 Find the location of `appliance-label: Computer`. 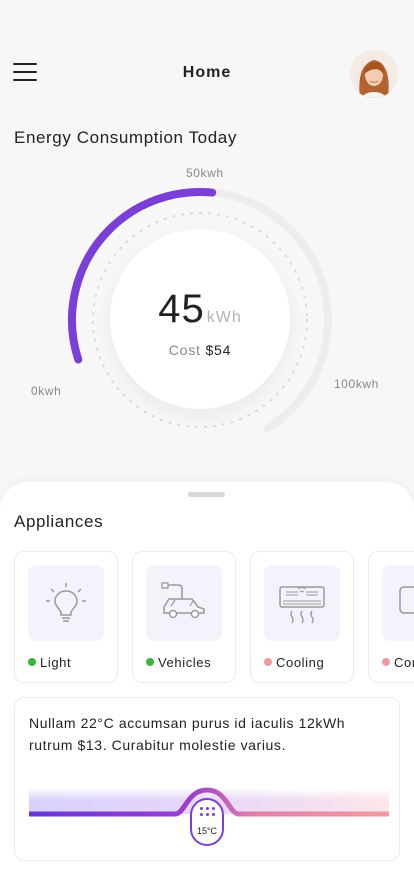

appliance-label: Computer is located at coordinates (404, 662).